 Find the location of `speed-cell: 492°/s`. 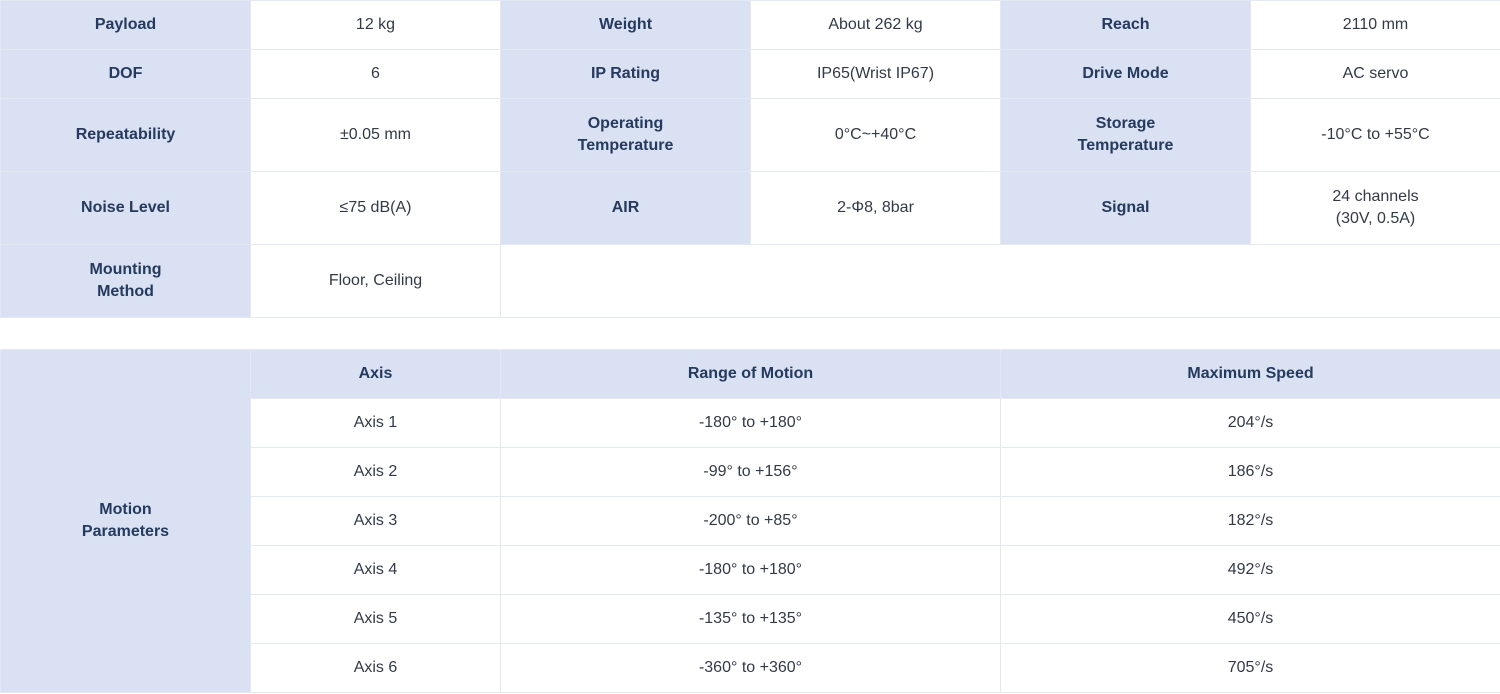

speed-cell: 492°/s is located at coordinates (1250, 570).